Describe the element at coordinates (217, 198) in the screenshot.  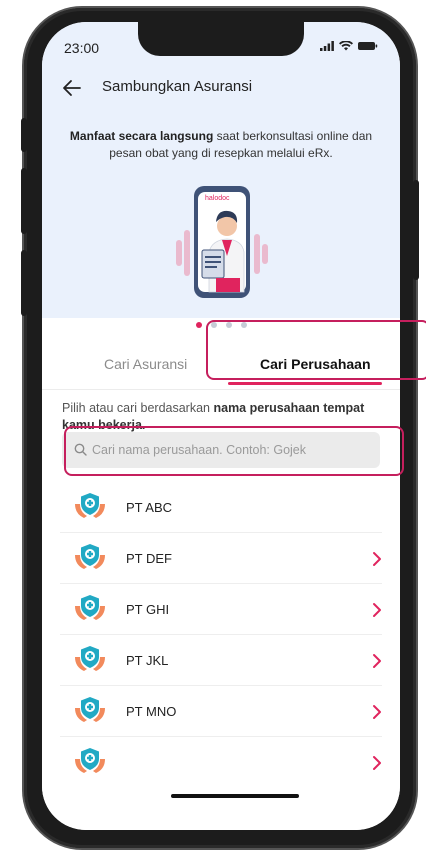
I see `halodoc-logo: halodoc` at that location.